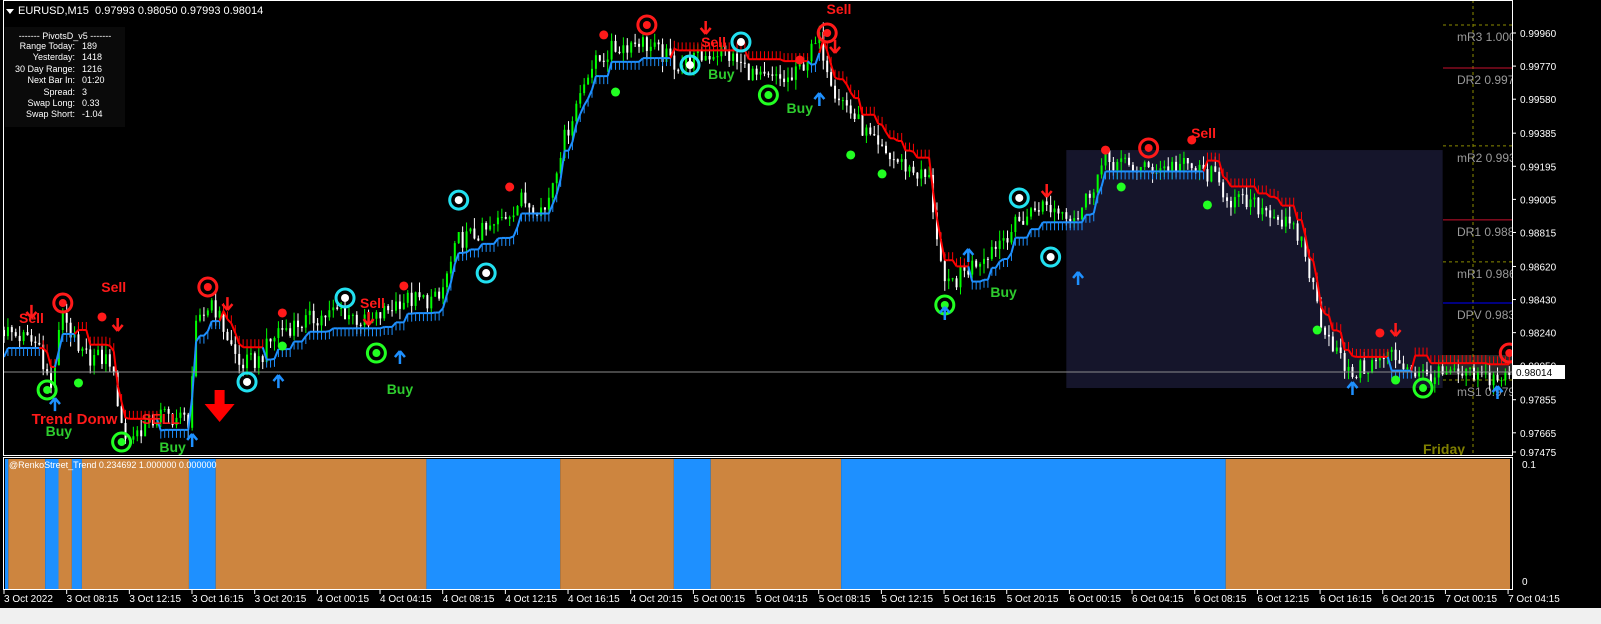  I want to click on time-tick-label: 7 Oct 00:15, so click(1471, 599).